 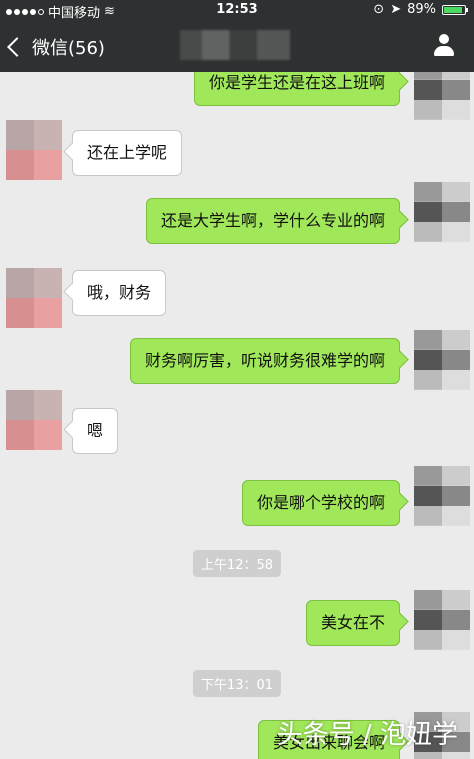 What do you see at coordinates (320, 503) in the screenshot?
I see `message-bubble: 你是哪个学校的啊` at bounding box center [320, 503].